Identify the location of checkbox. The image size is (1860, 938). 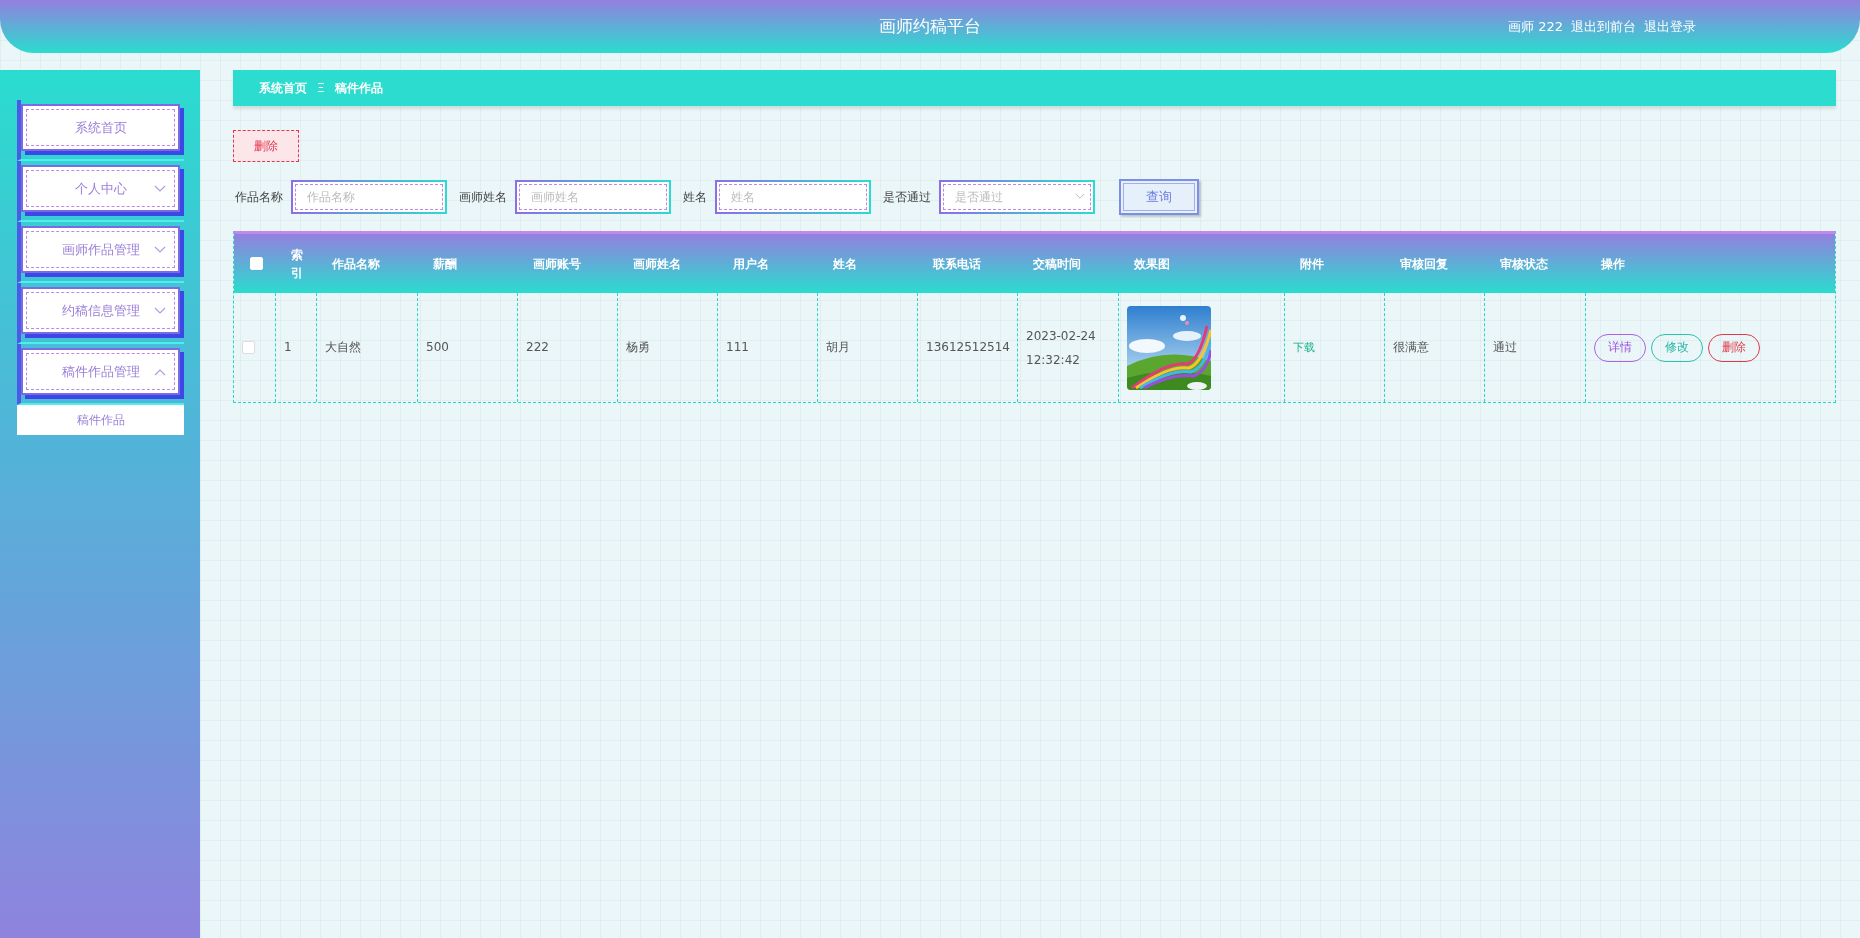
(248, 347).